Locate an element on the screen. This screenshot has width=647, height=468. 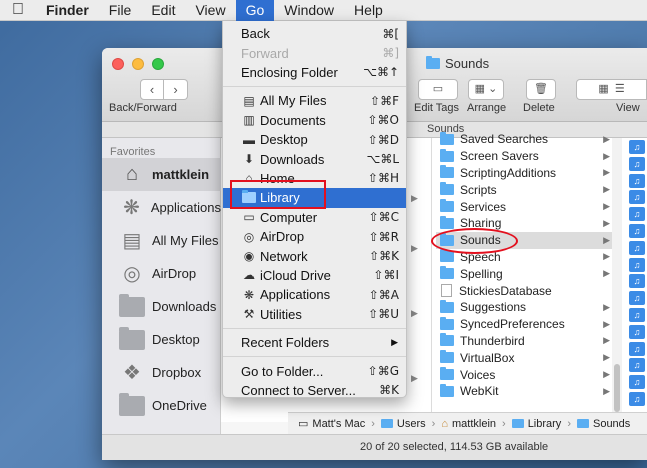
menu-item-label: Computer is located at coordinates (289, 217).